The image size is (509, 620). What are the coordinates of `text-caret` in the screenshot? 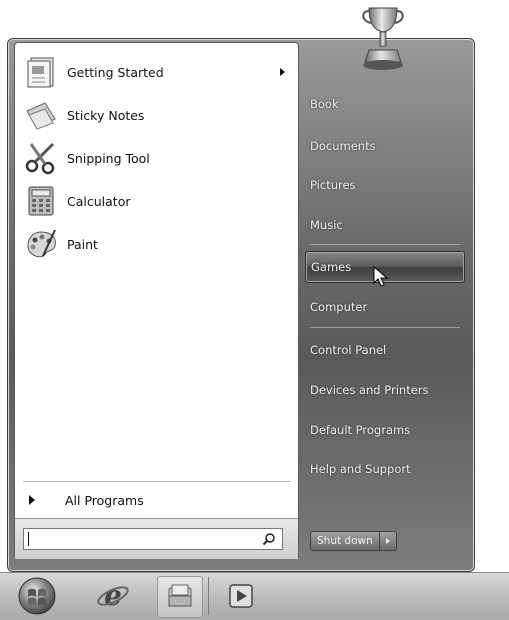 It's located at (28, 539).